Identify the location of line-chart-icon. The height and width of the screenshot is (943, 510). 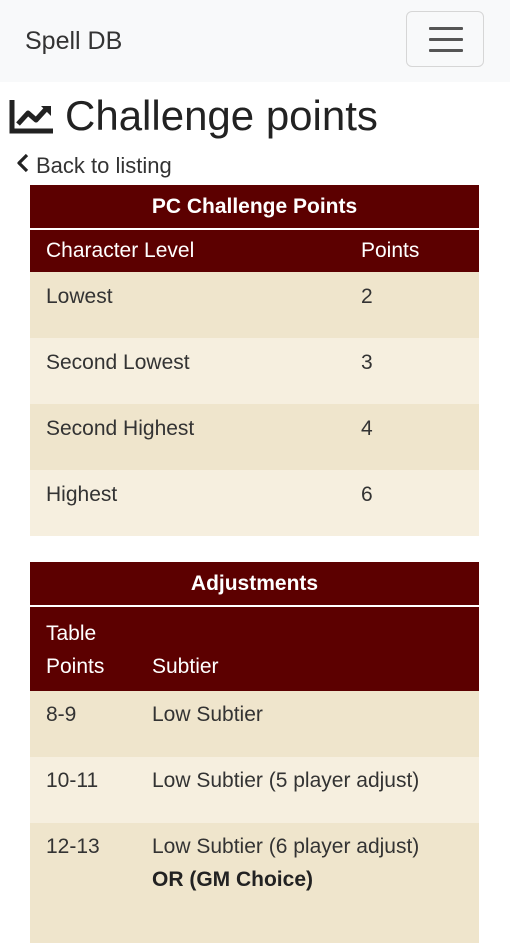
(32, 116).